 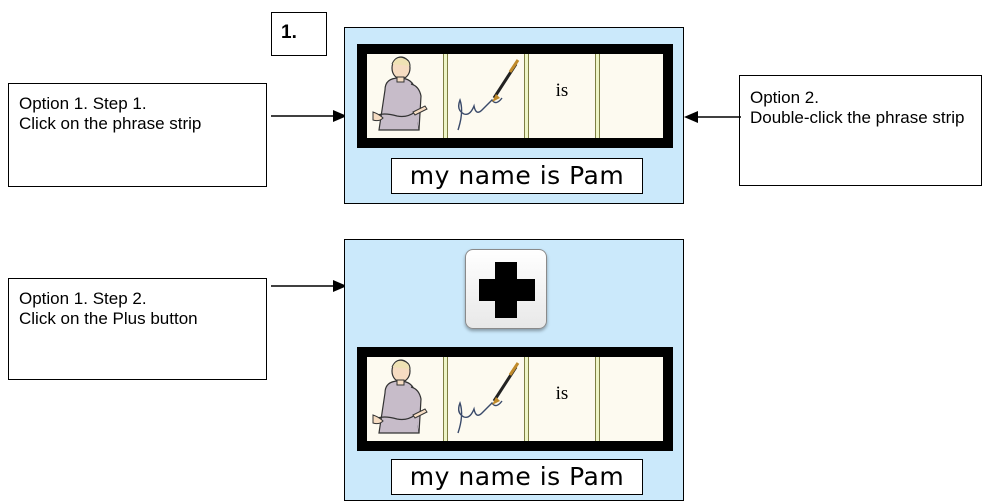 I want to click on callout-title: Option 2., so click(x=784, y=97).